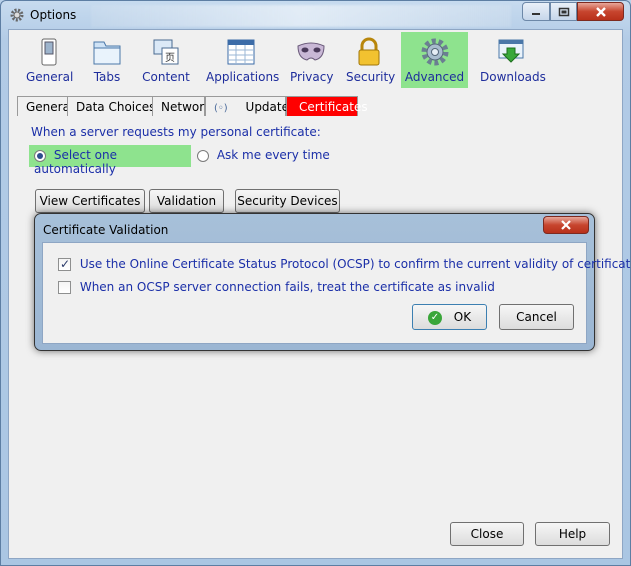 This screenshot has width=631, height=566. What do you see at coordinates (186, 201) in the screenshot?
I see `validation-button: Validation` at bounding box center [186, 201].